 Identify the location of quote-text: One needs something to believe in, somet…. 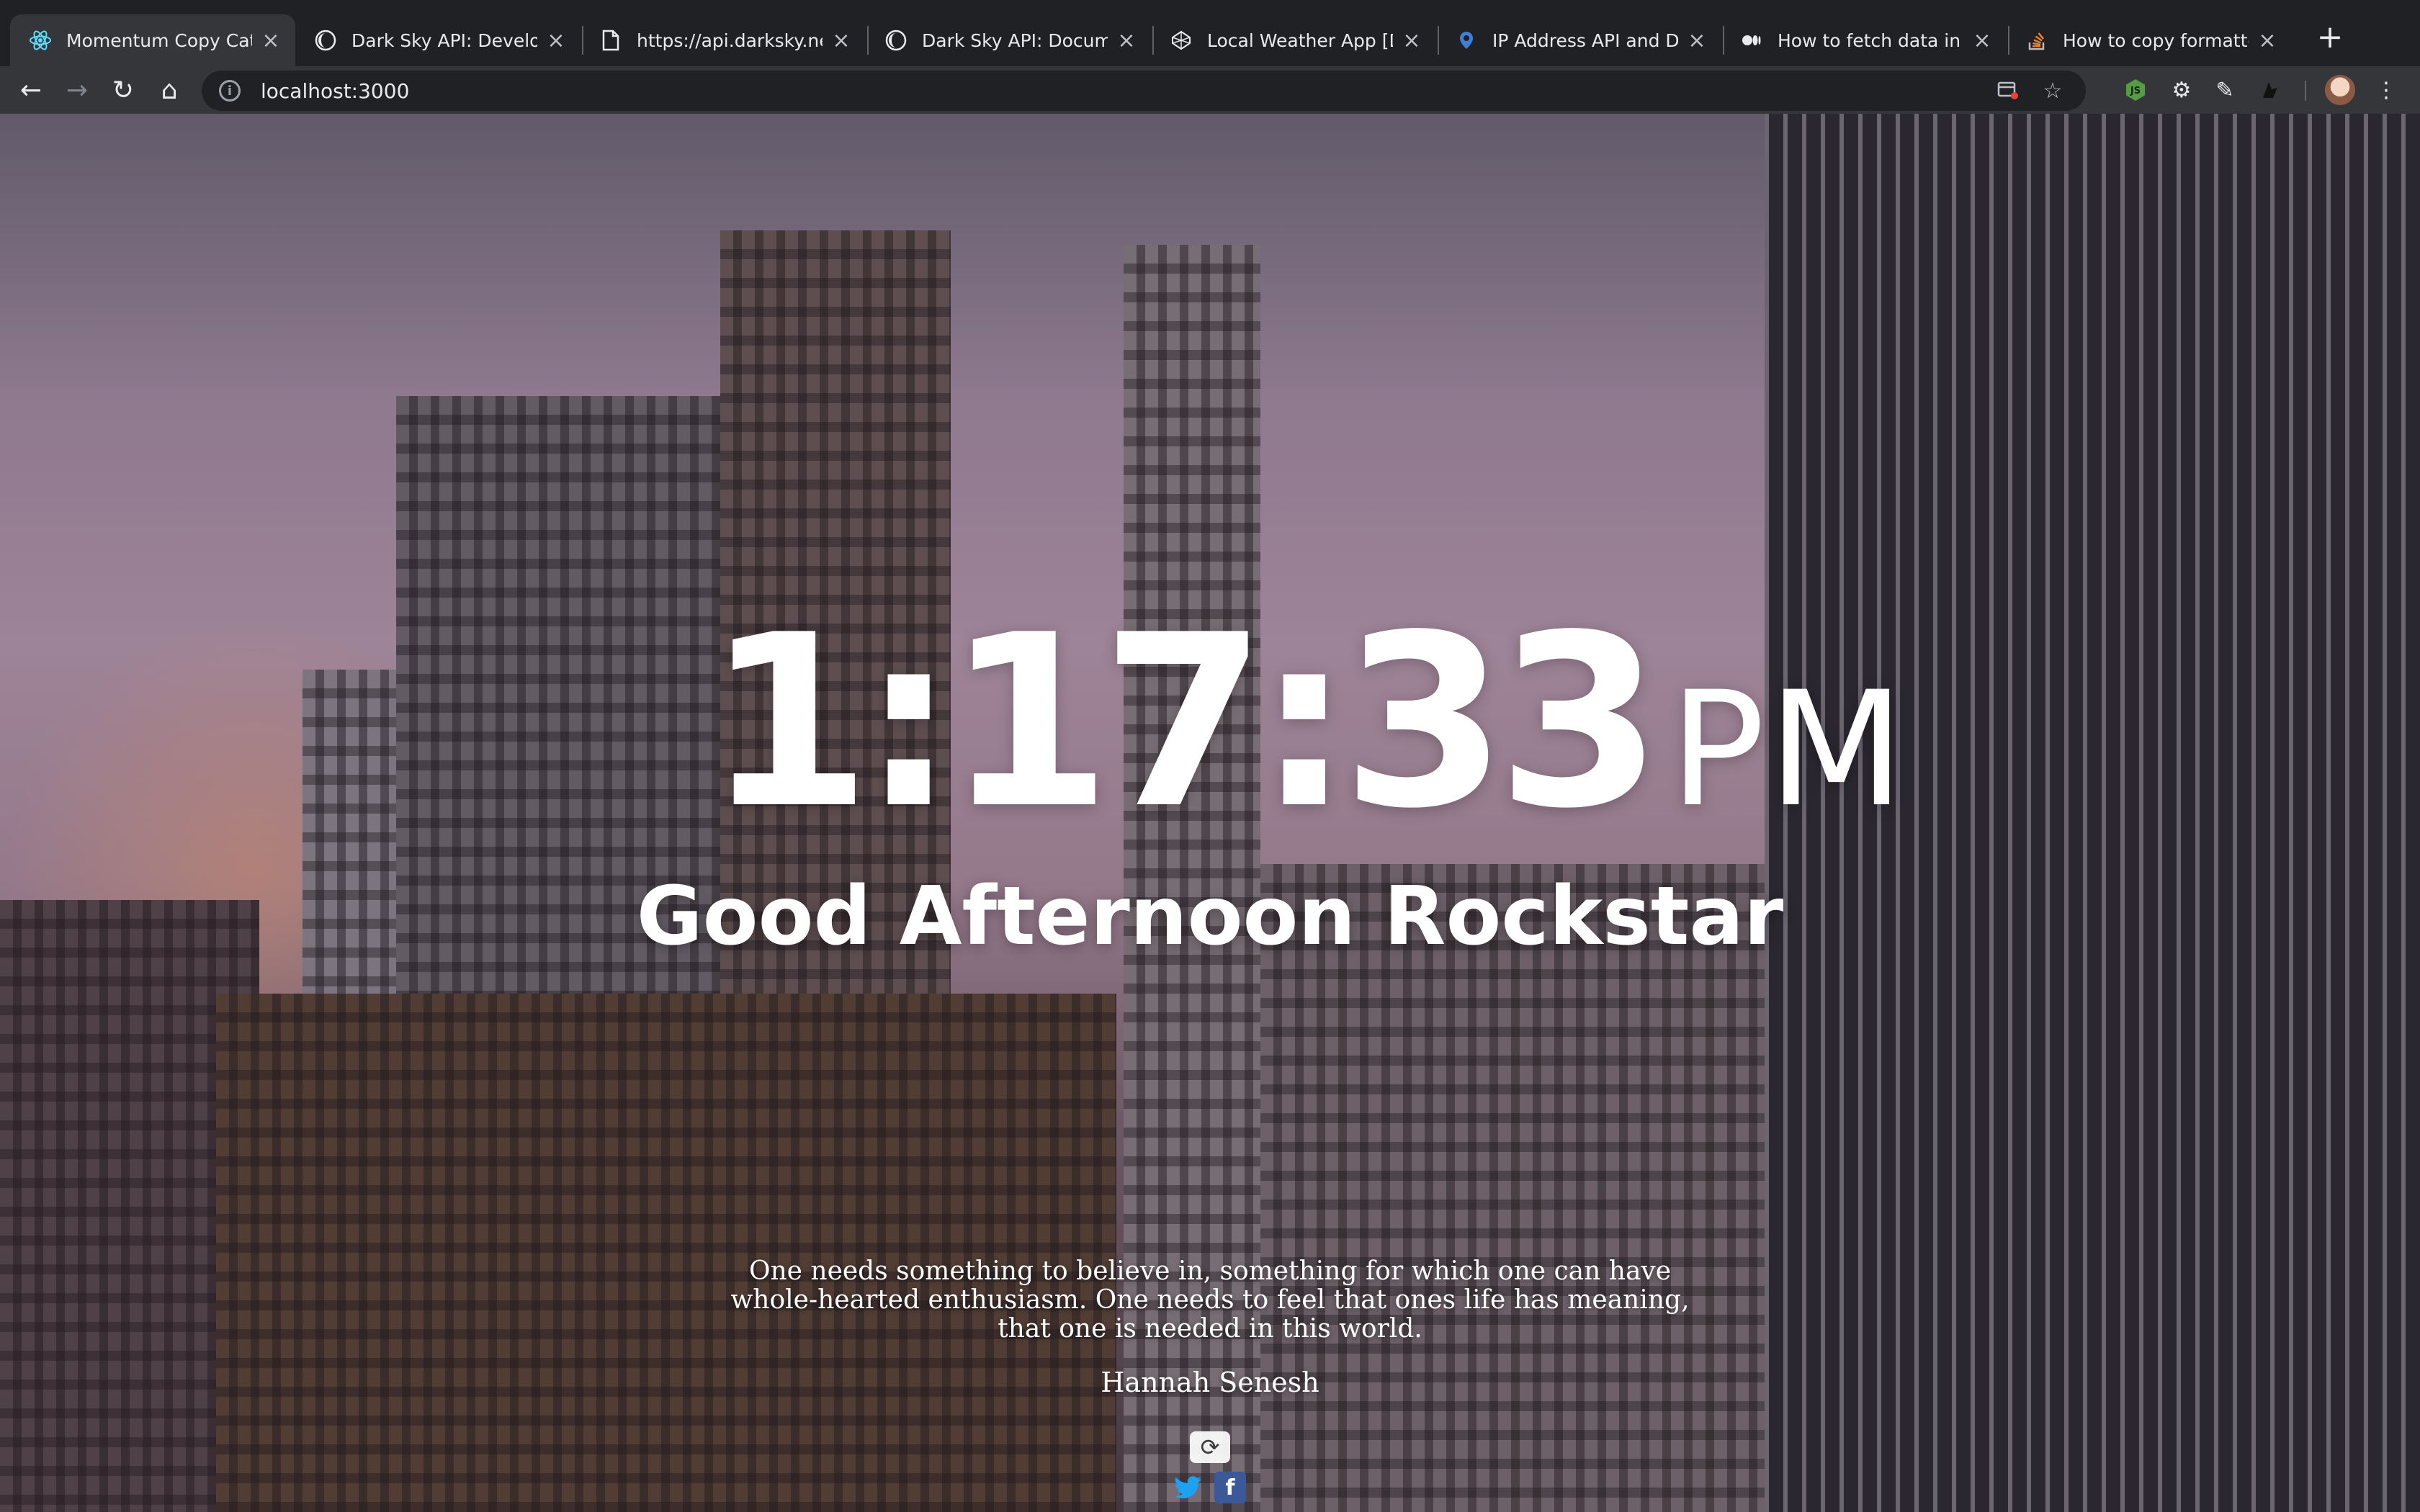
(1210, 1300).